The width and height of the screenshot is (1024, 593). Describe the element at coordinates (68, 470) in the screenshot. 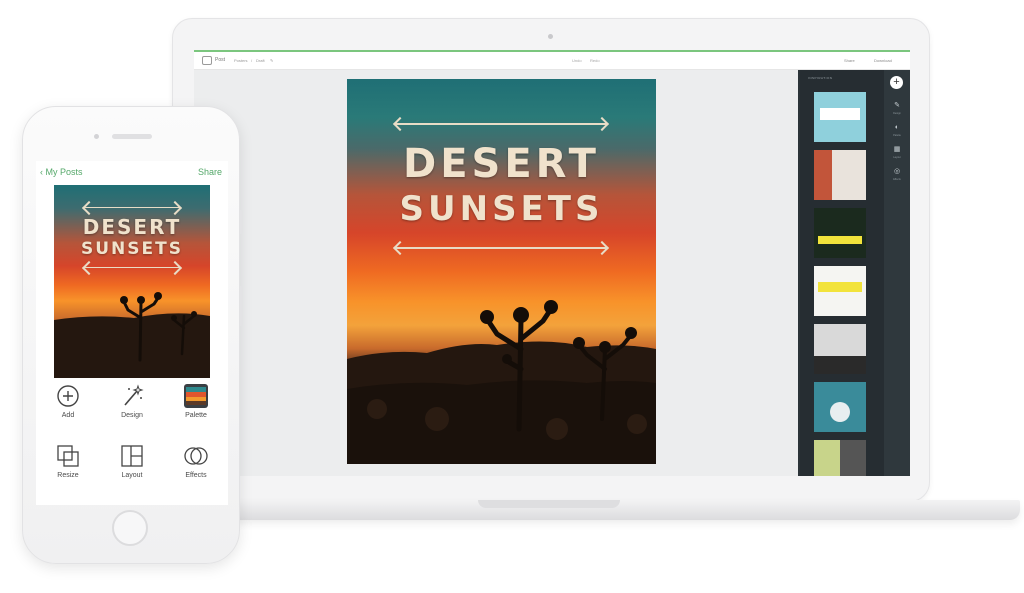

I see `resize-tool: Resize` at that location.